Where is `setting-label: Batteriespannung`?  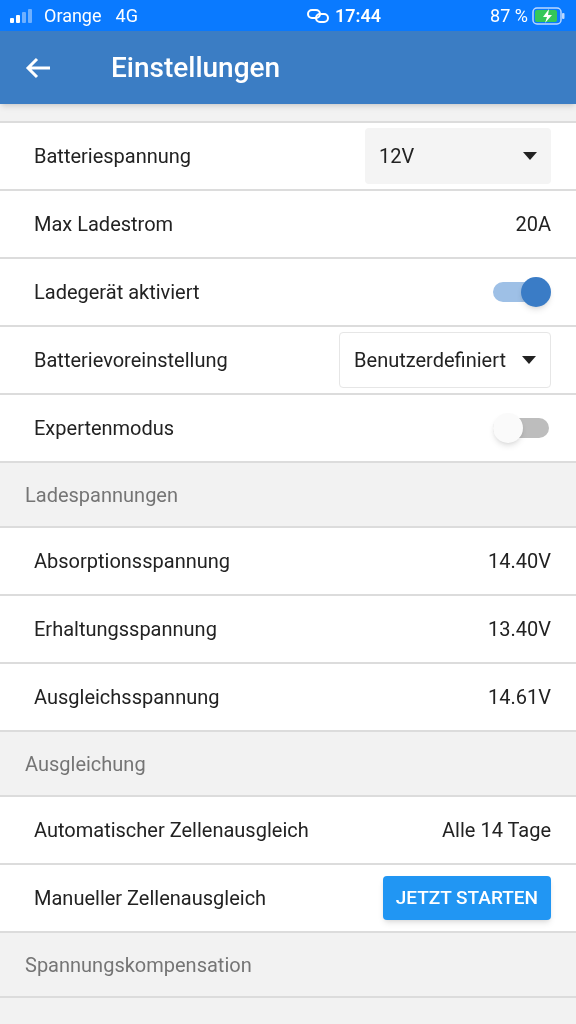
setting-label: Batteriespannung is located at coordinates (113, 156).